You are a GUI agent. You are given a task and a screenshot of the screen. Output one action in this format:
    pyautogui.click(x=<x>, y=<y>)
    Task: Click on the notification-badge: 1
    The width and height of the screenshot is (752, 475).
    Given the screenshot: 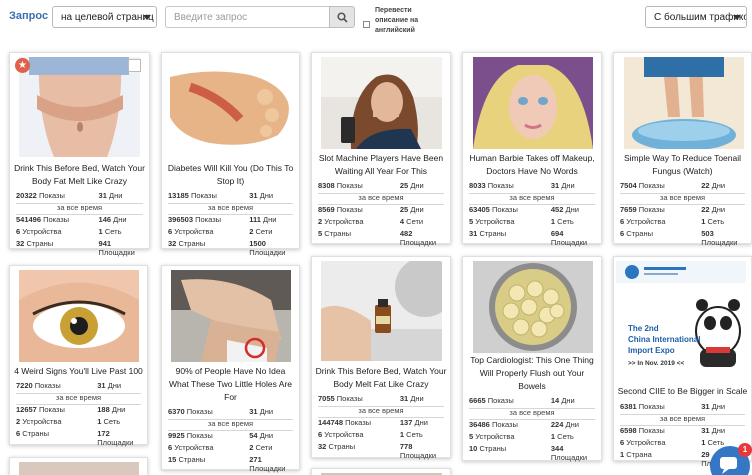 What is the action you would take?
    pyautogui.click(x=745, y=450)
    